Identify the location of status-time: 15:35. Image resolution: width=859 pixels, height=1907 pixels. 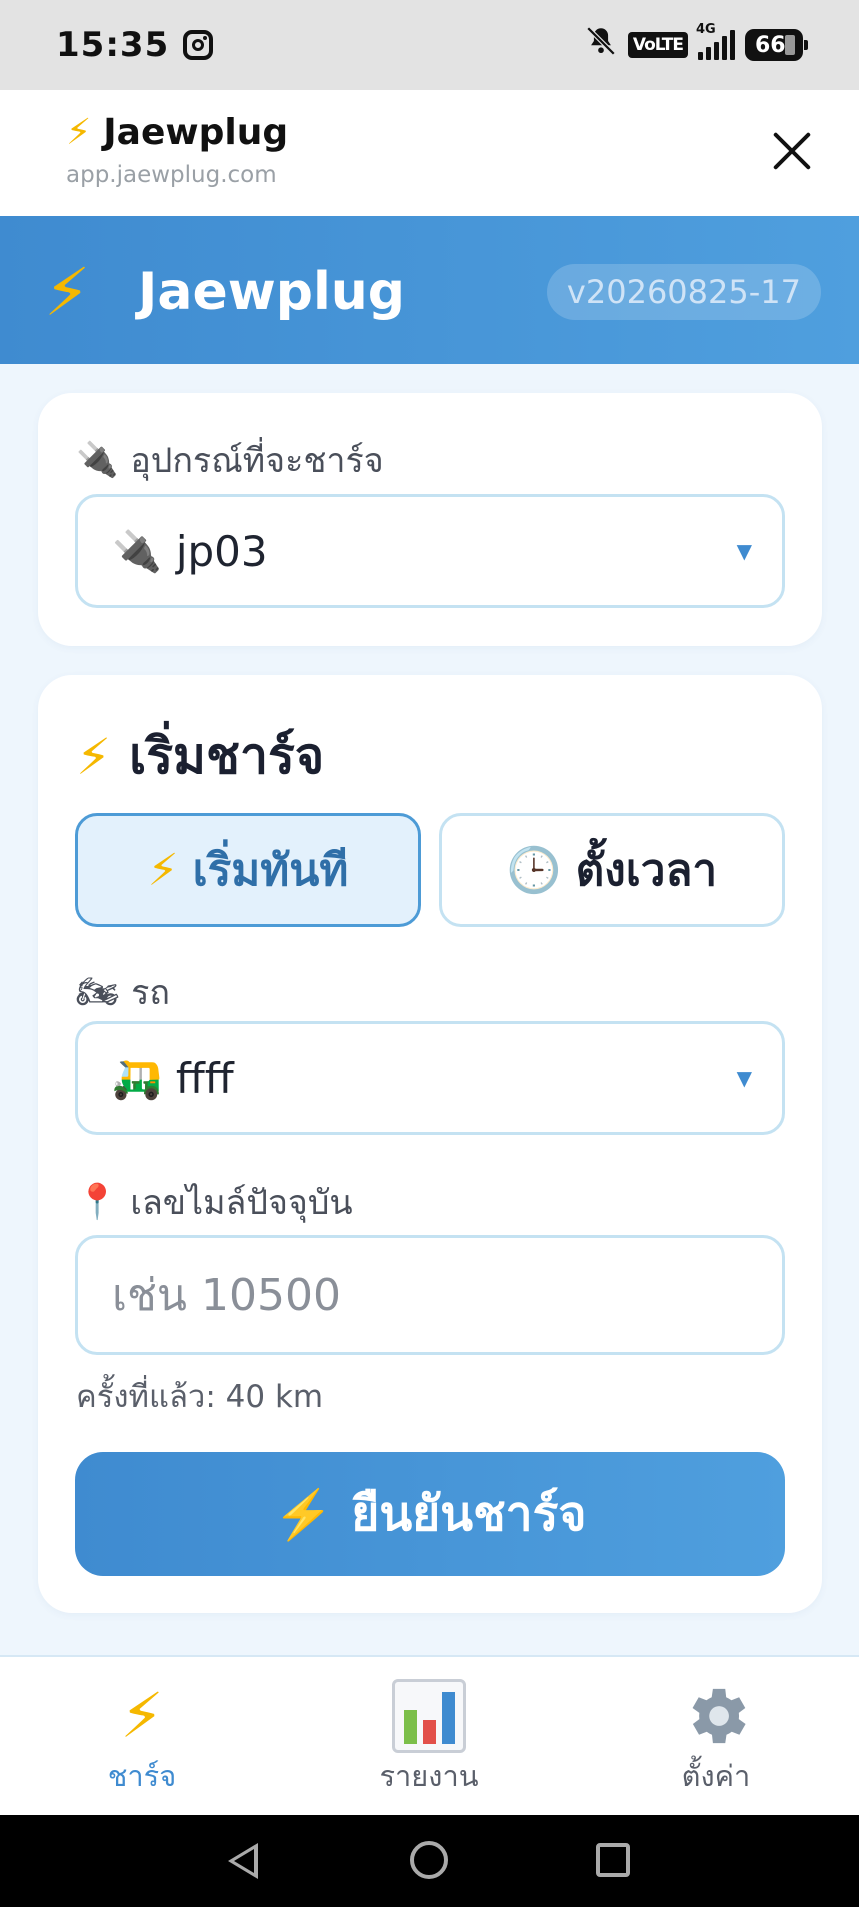
(113, 45).